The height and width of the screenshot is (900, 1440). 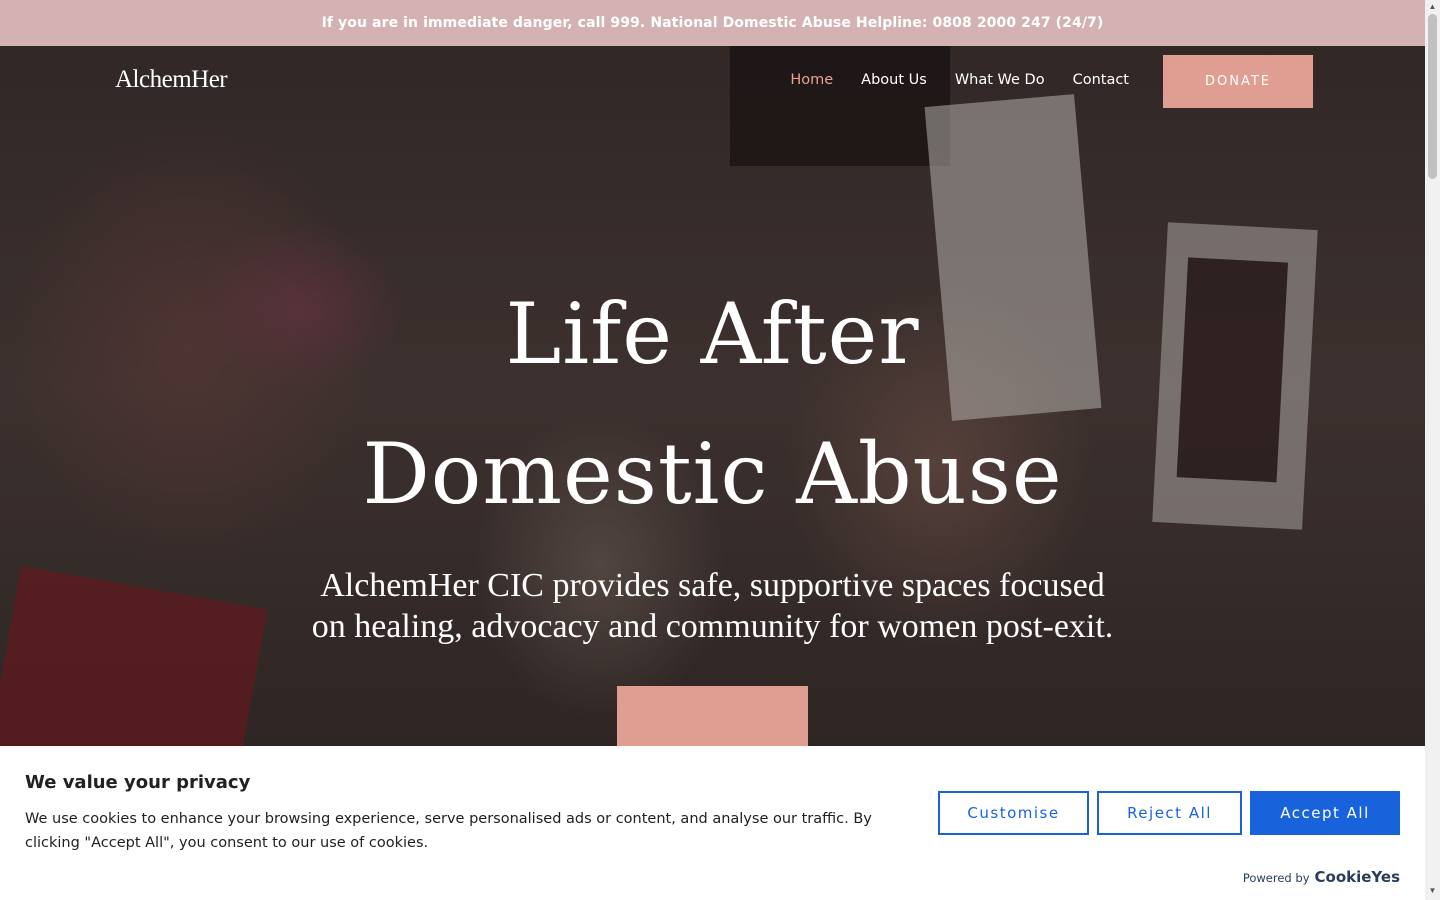 What do you see at coordinates (1169, 813) in the screenshot?
I see `reject-all-button: Reject All` at bounding box center [1169, 813].